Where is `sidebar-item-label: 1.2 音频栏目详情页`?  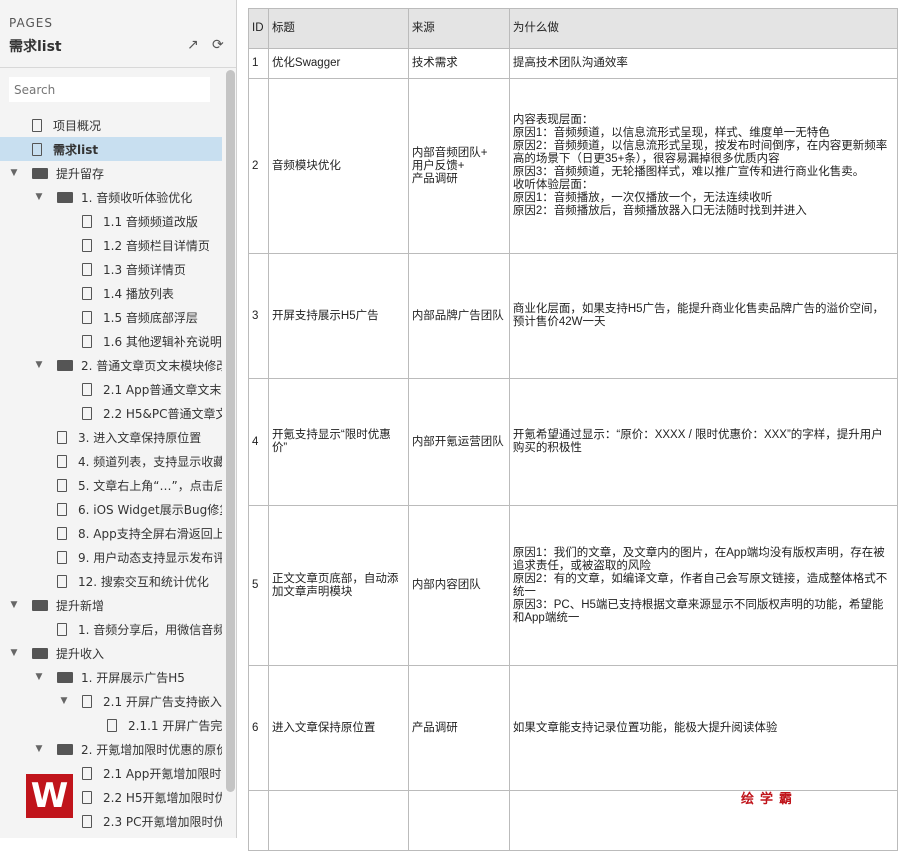 sidebar-item-label: 1.2 音频栏目详情页 is located at coordinates (156, 245).